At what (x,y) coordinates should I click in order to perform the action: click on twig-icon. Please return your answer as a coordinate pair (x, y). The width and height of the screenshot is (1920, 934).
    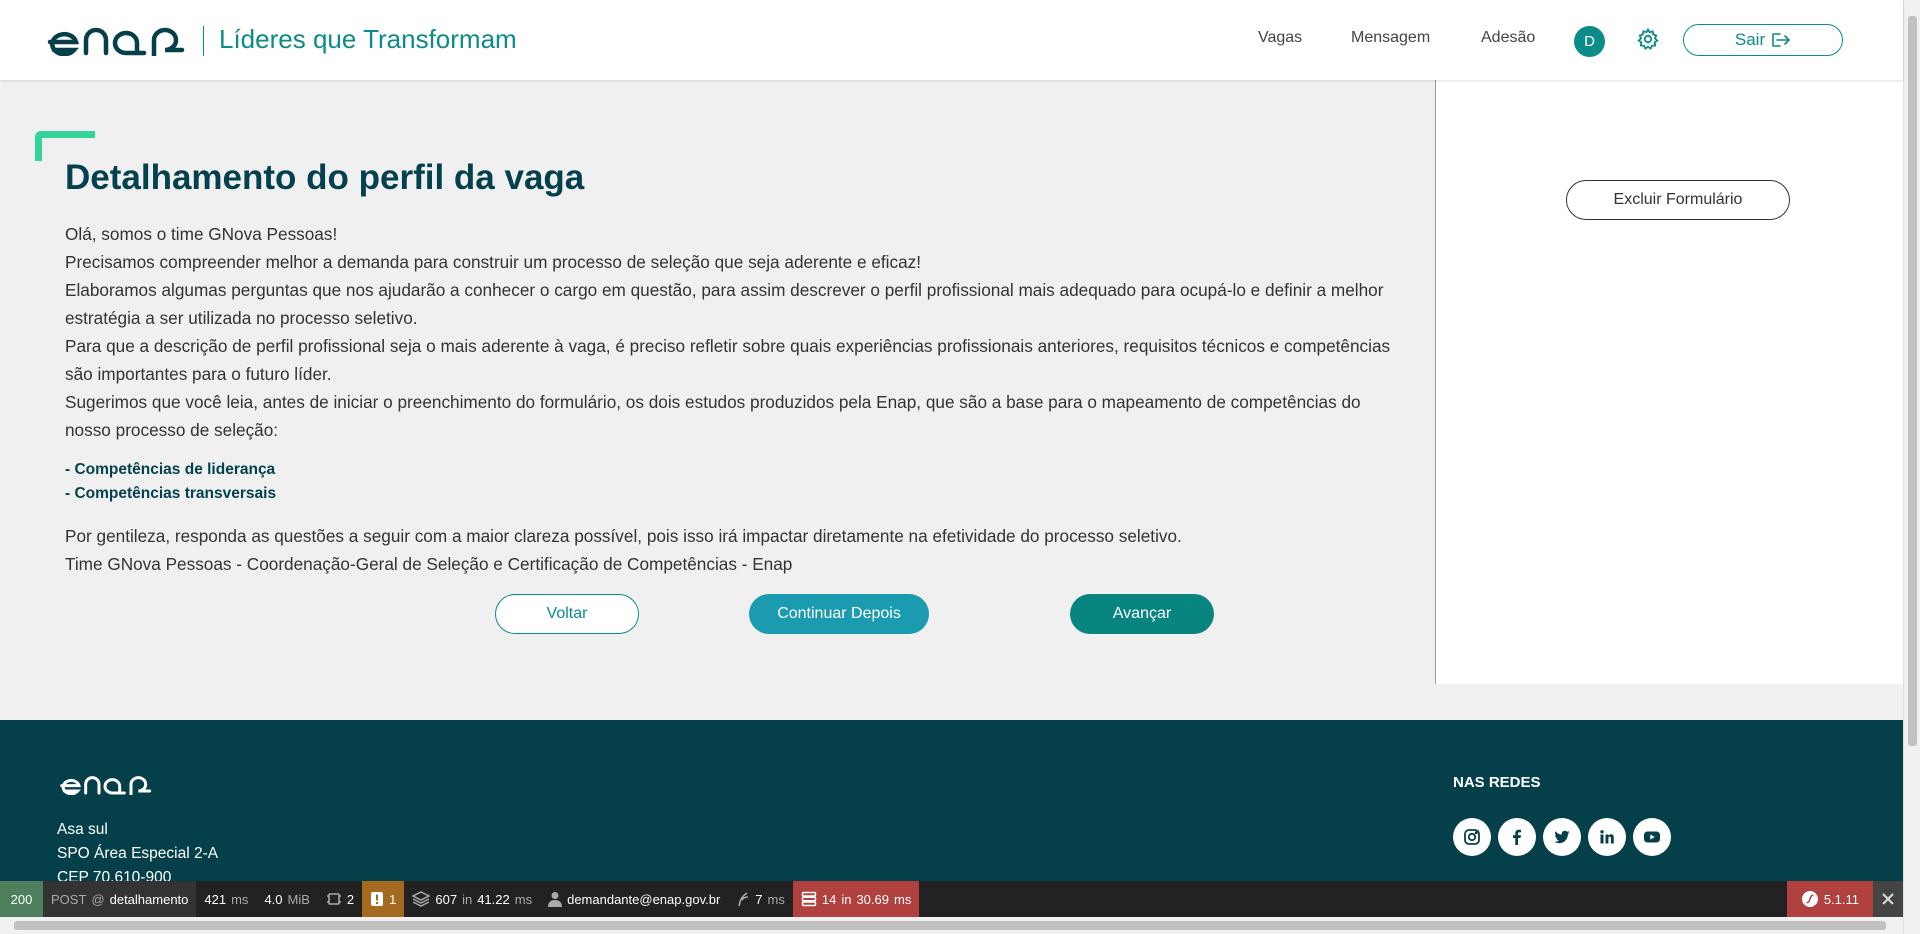
    Looking at the image, I should click on (743, 899).